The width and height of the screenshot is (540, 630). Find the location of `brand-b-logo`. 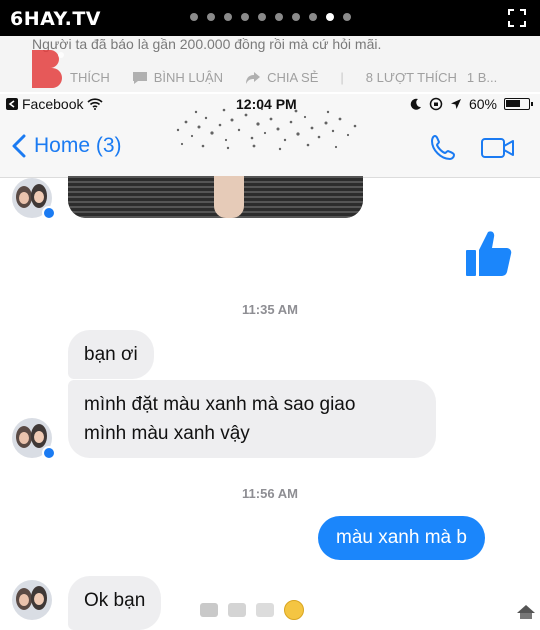

brand-b-logo is located at coordinates (48, 69).